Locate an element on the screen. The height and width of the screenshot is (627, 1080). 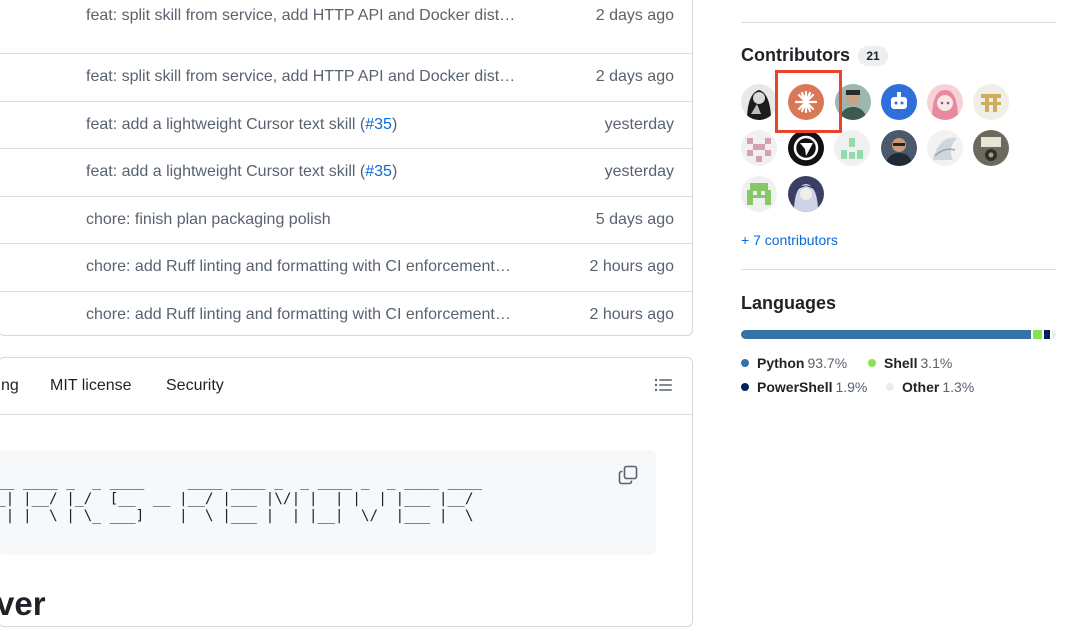
language-bar is located at coordinates (898, 334).